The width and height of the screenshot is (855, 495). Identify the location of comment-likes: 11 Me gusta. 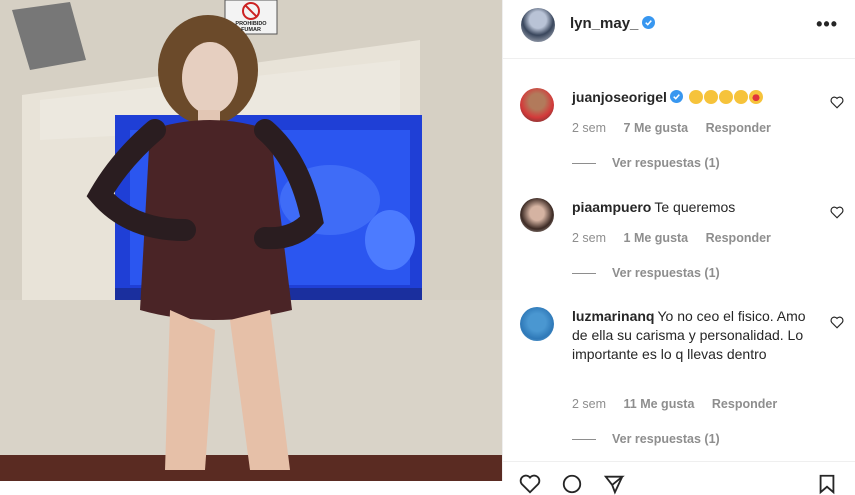
(659, 404).